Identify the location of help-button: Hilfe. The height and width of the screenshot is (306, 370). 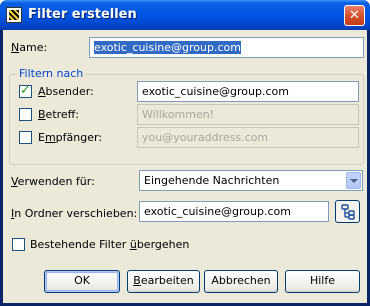
(322, 281).